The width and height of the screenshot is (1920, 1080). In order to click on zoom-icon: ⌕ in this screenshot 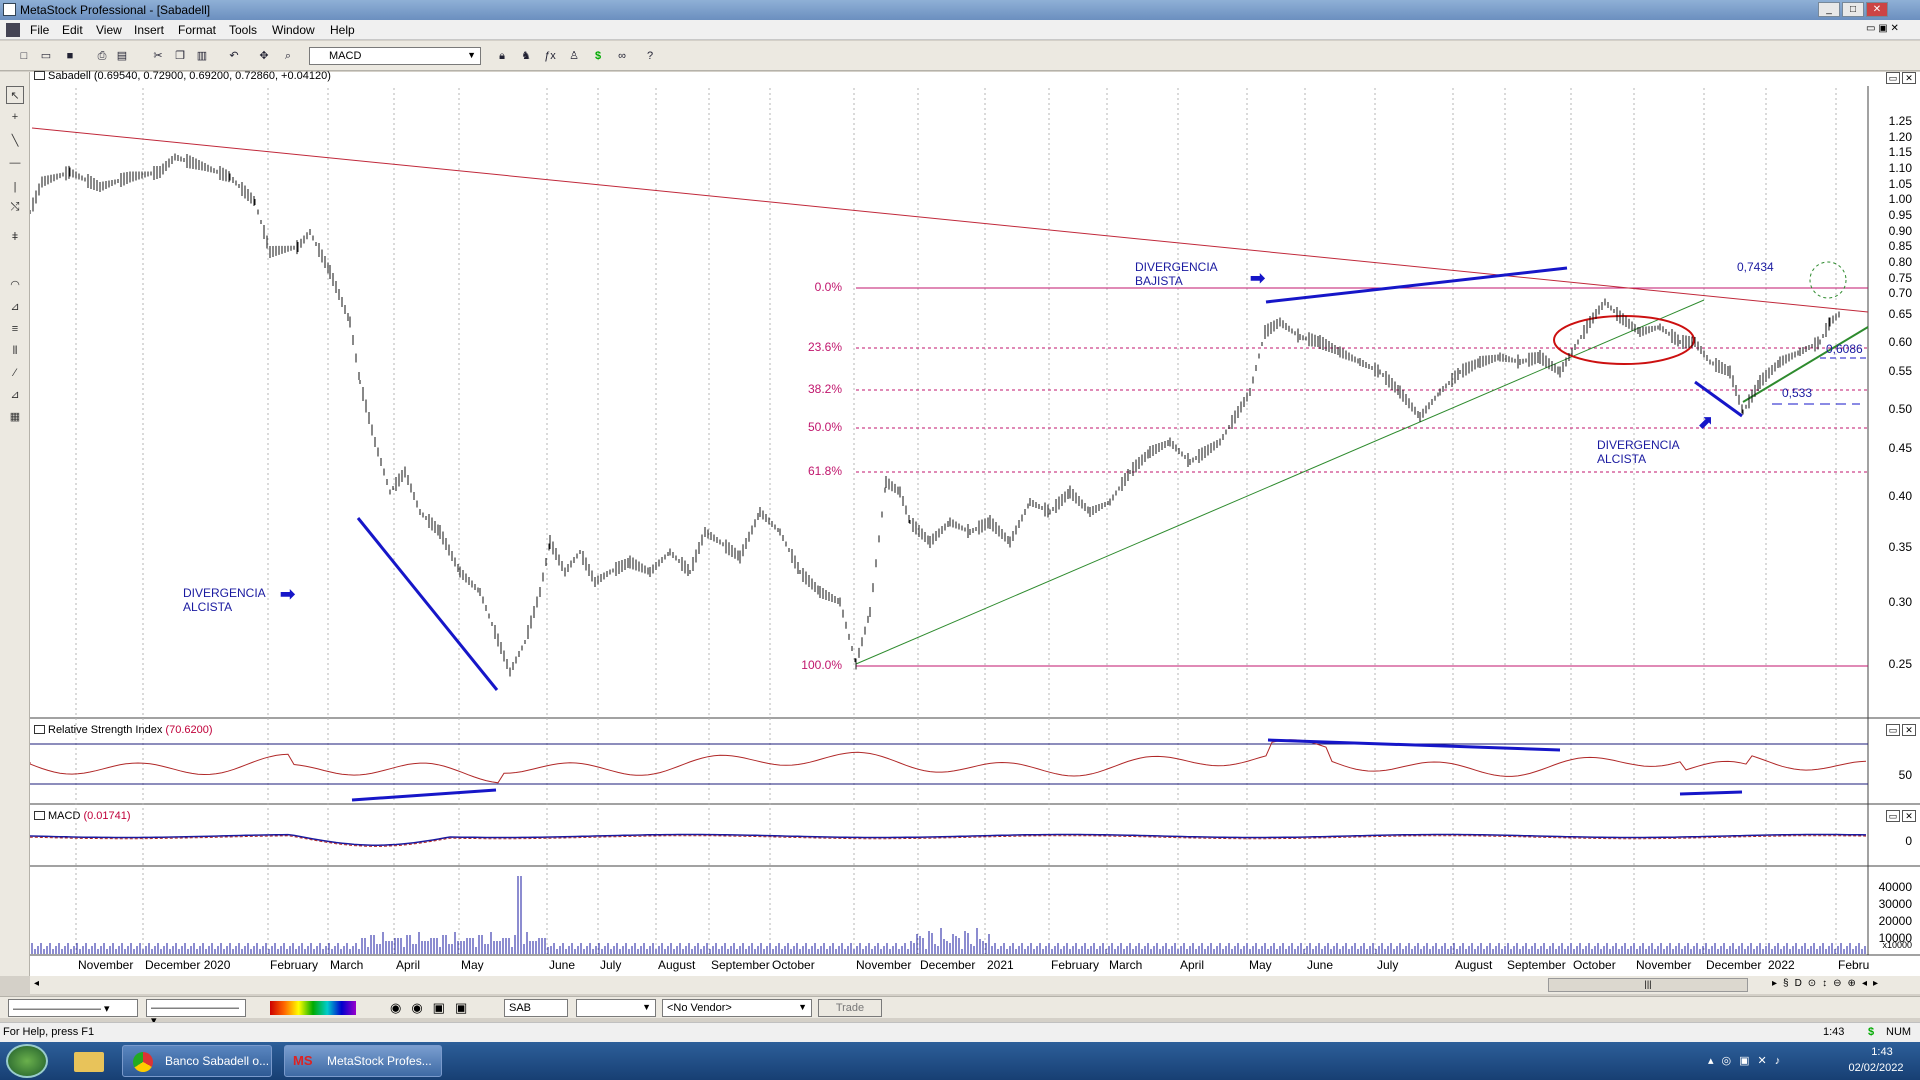, I will do `click(288, 56)`.